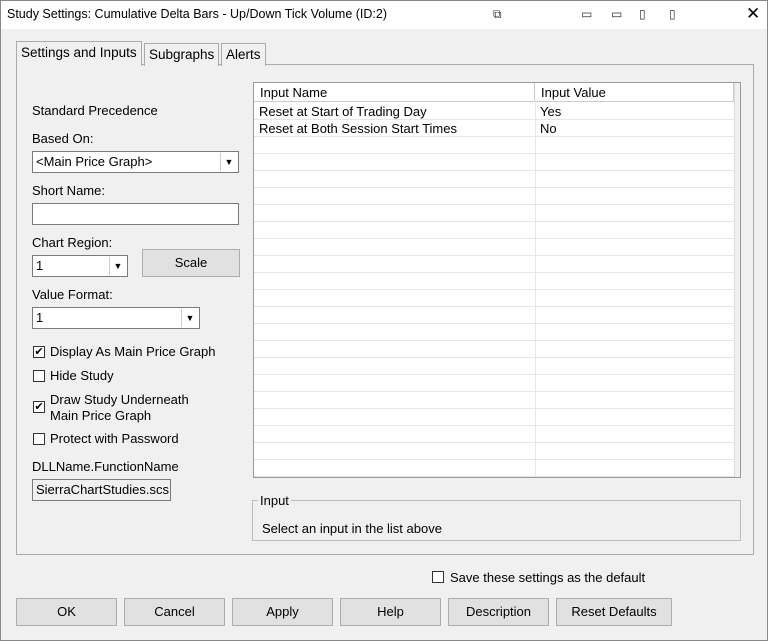 This screenshot has width=768, height=641. What do you see at coordinates (82, 375) in the screenshot?
I see `hide-study-label: Hide Study` at bounding box center [82, 375].